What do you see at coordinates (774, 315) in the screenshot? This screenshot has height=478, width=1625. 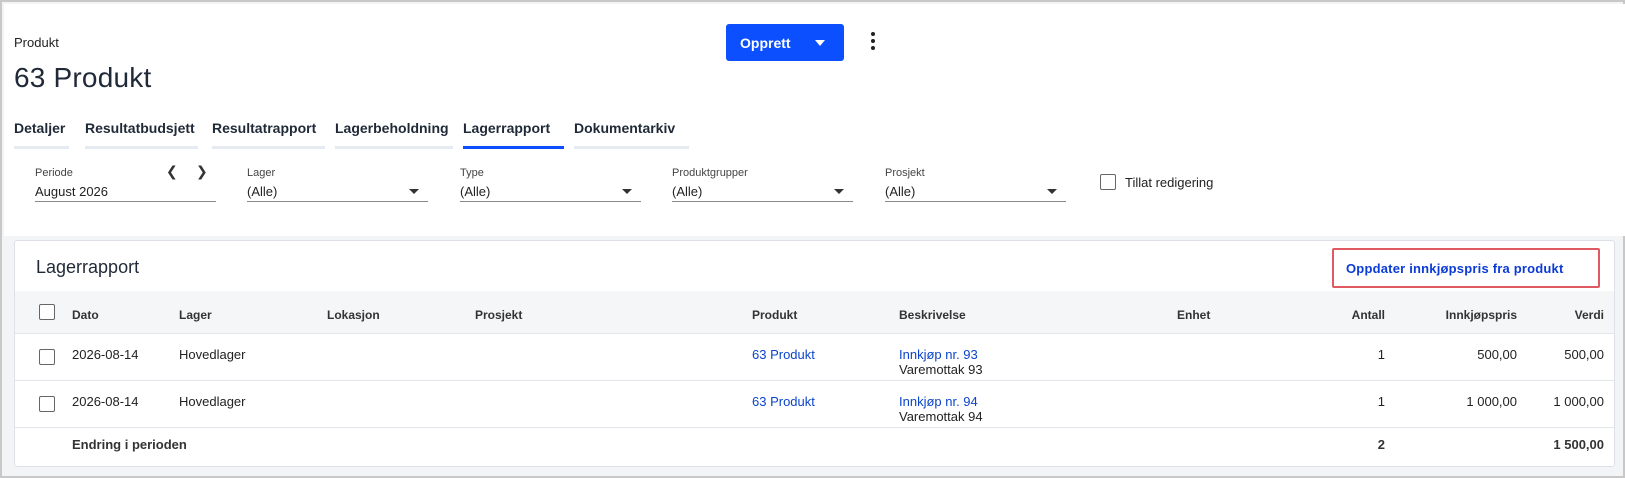 I see `col-produkt: Produkt` at bounding box center [774, 315].